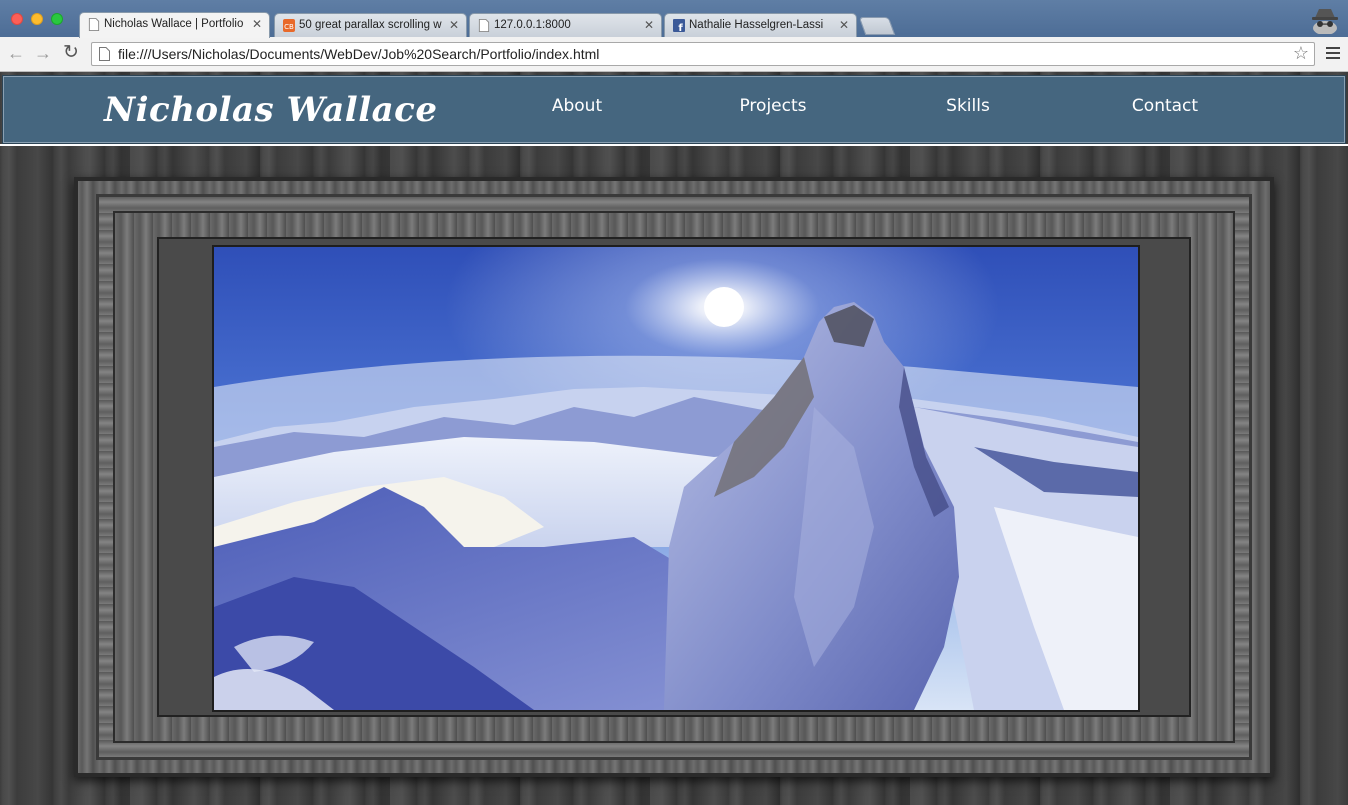 Image resolution: width=1348 pixels, height=805 pixels. I want to click on nav-projects: Projects, so click(773, 106).